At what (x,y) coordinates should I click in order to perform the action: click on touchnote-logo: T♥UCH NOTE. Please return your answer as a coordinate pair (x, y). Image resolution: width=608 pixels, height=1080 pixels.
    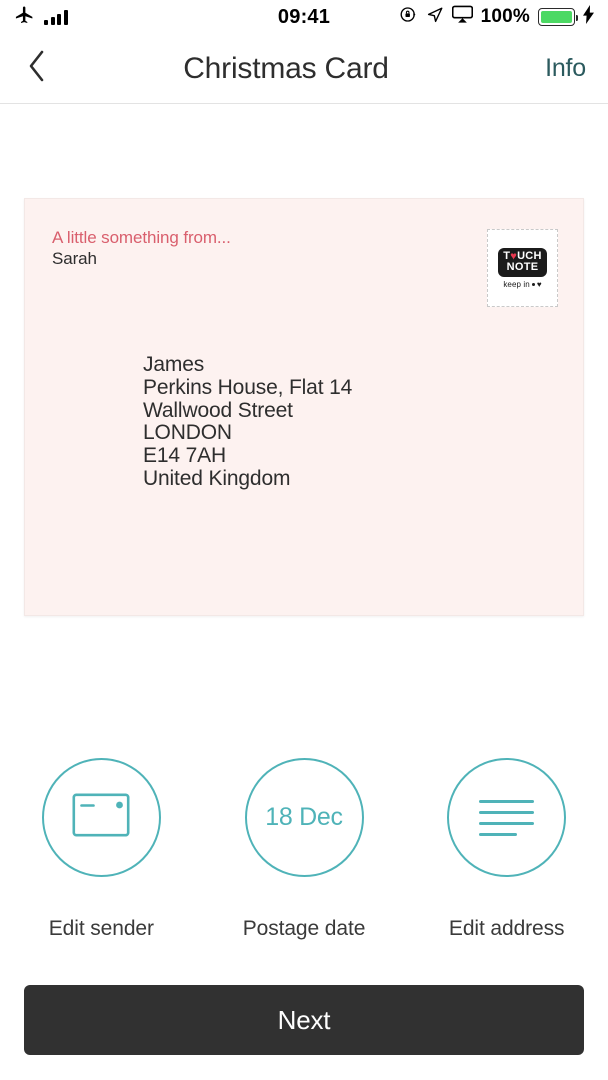
    Looking at the image, I should click on (522, 262).